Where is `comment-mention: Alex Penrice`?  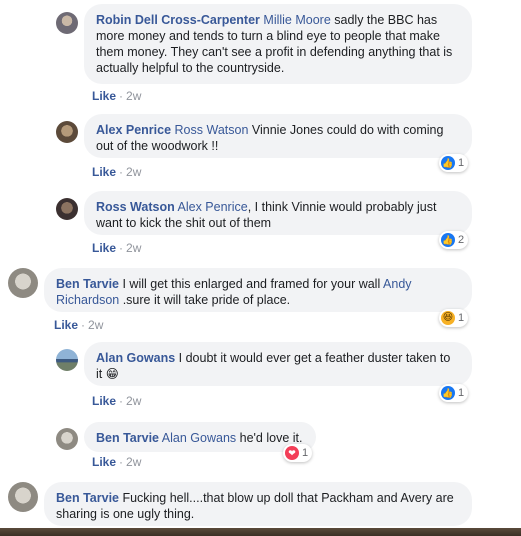
comment-mention: Alex Penrice is located at coordinates (213, 207).